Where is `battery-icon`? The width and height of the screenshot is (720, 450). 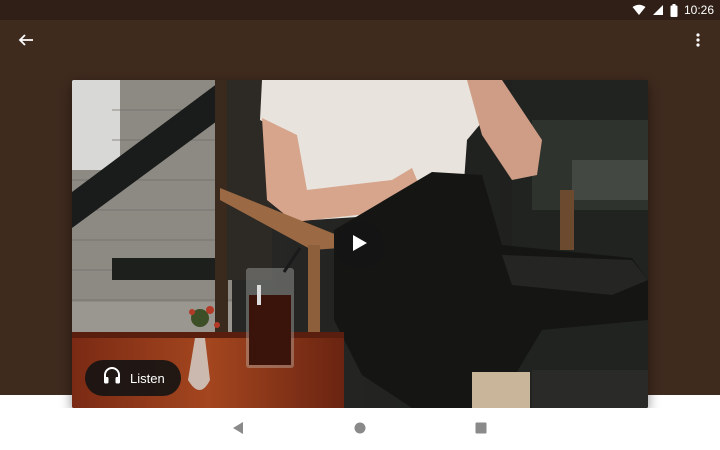 battery-icon is located at coordinates (674, 10).